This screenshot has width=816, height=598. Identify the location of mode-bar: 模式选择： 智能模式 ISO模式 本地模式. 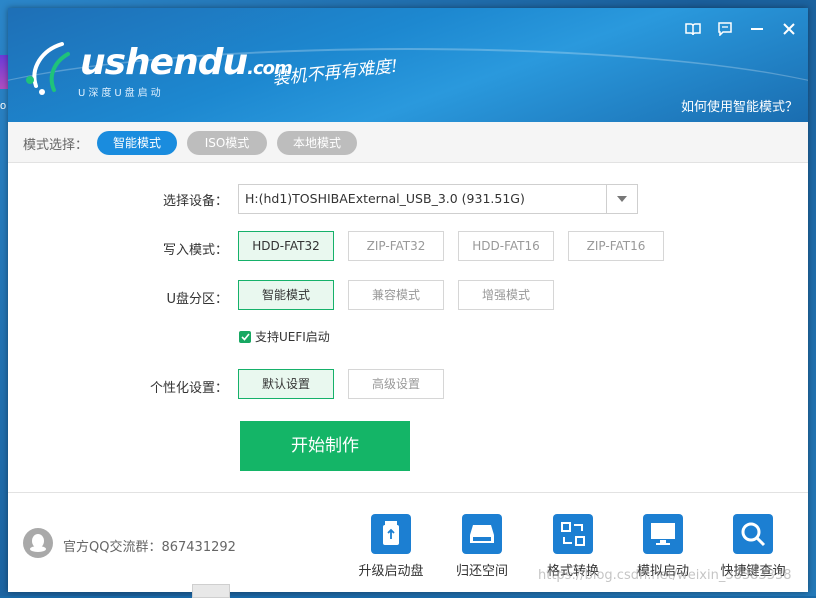
(408, 142).